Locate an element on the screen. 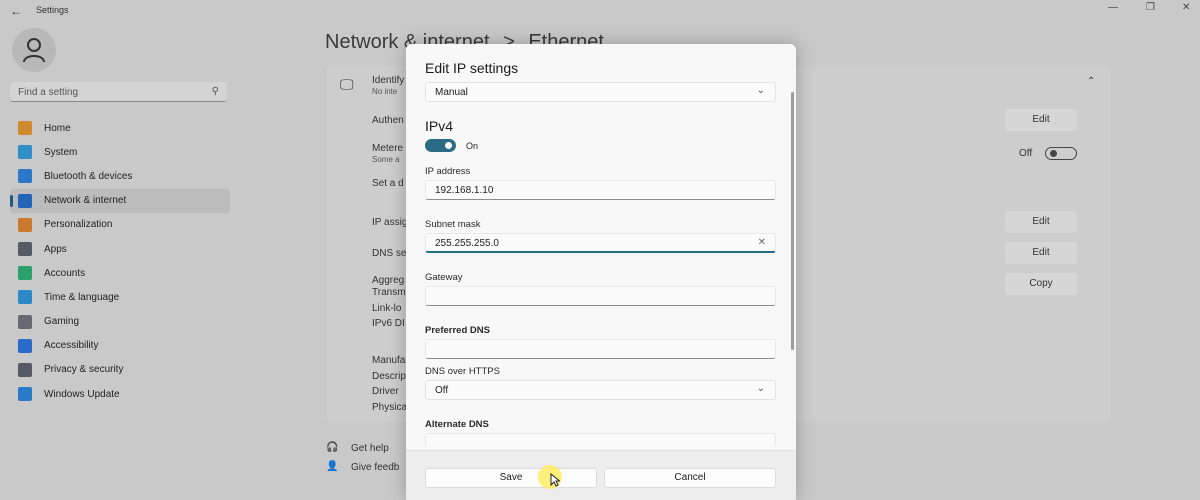 The height and width of the screenshot is (500, 1200). maximize-icon: ❐ is located at coordinates (1150, 7).